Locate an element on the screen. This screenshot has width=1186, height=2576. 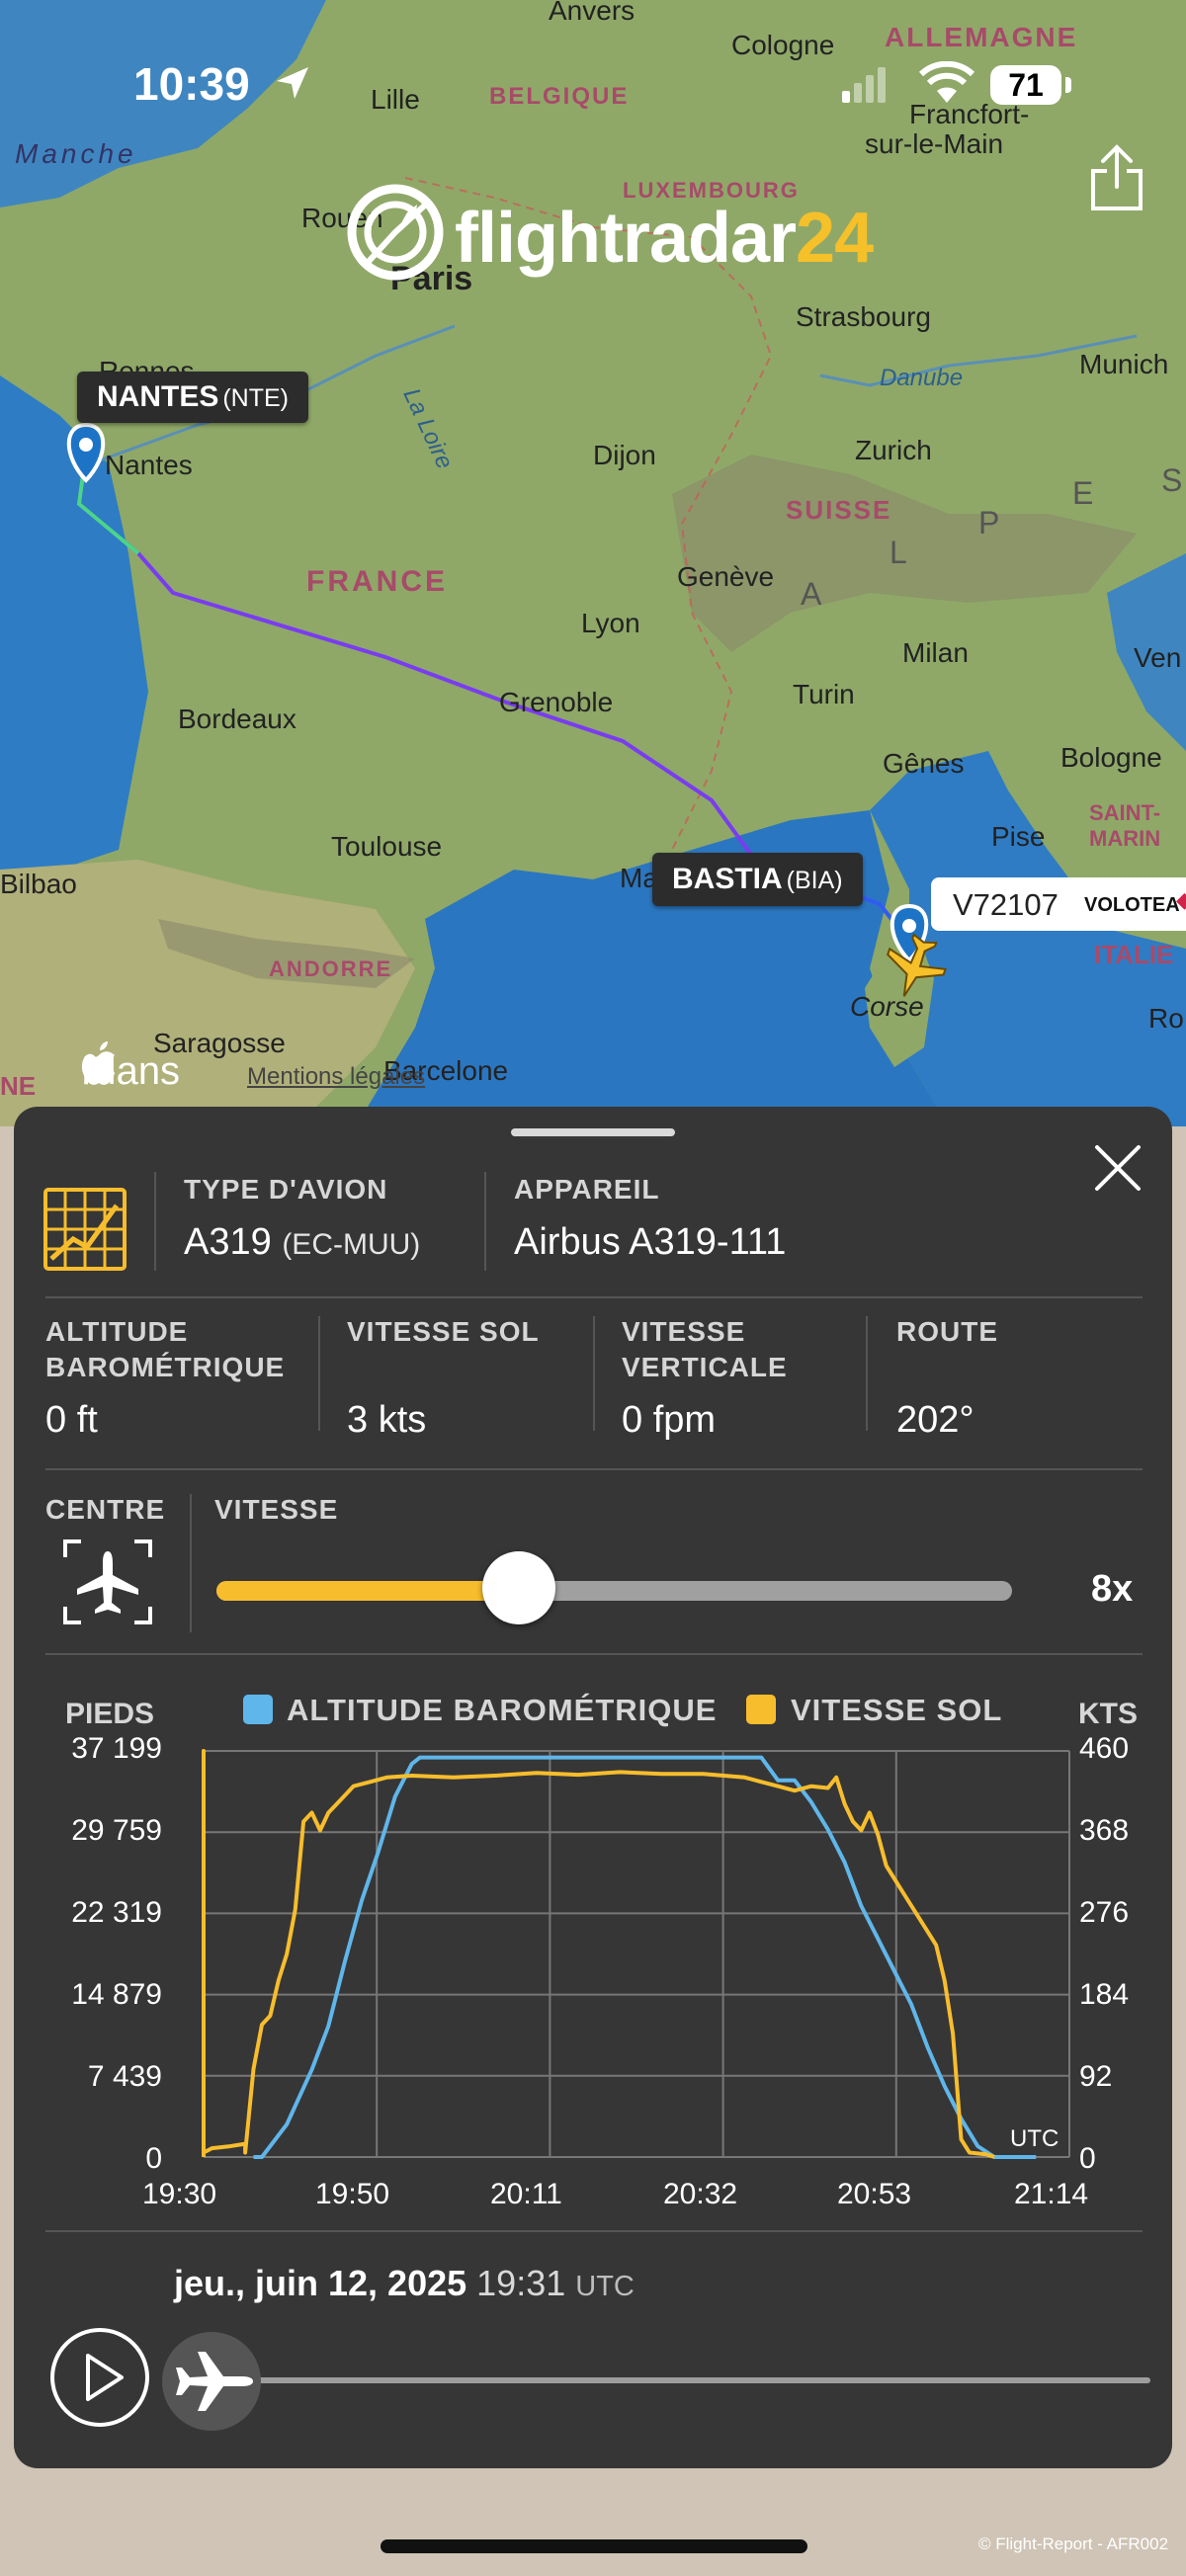
time-text: 19:31 is located at coordinates (521, 2283).